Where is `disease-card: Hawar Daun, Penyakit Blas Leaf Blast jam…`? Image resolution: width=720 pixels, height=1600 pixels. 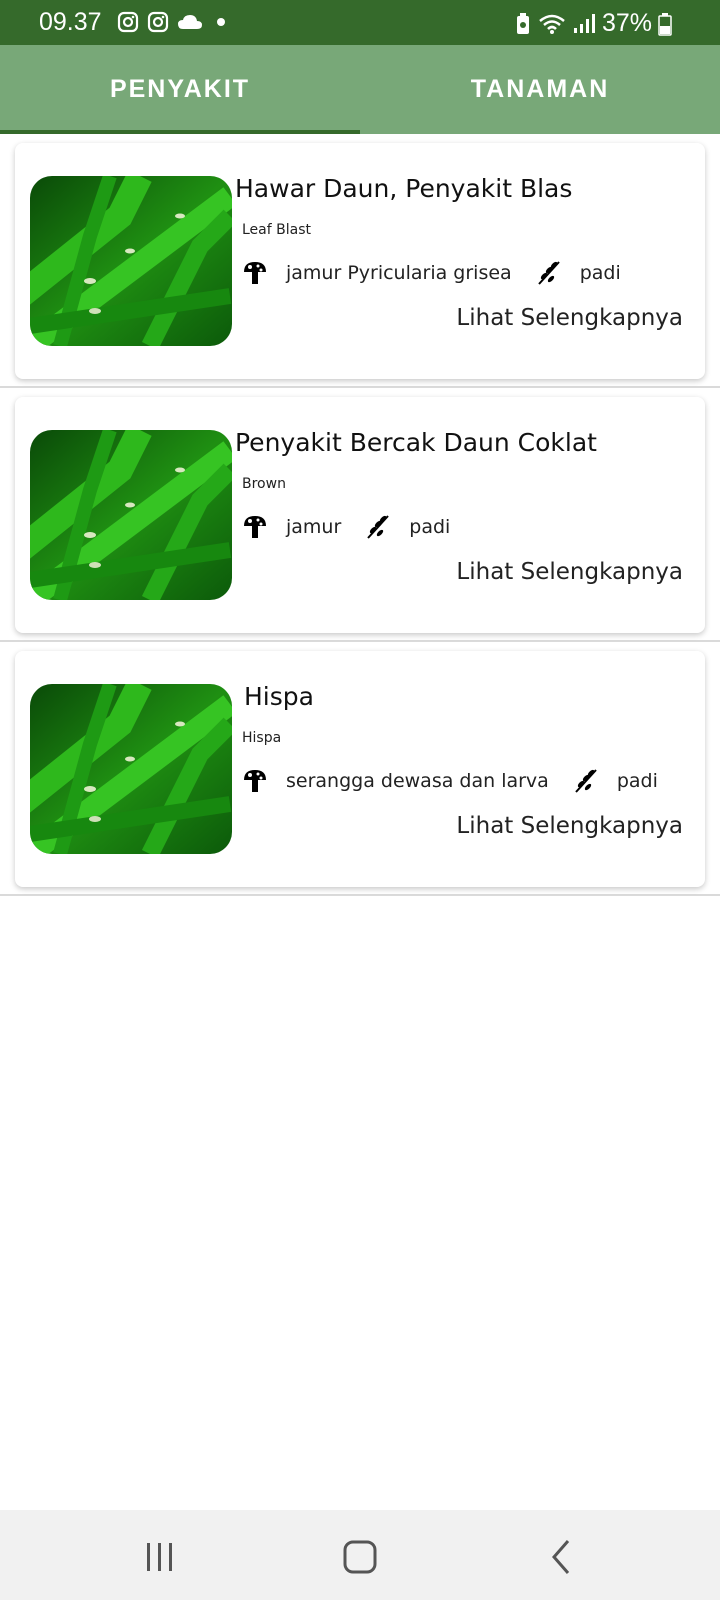
disease-card: Hawar Daun, Penyakit Blas Leaf Blast jam… is located at coordinates (360, 261).